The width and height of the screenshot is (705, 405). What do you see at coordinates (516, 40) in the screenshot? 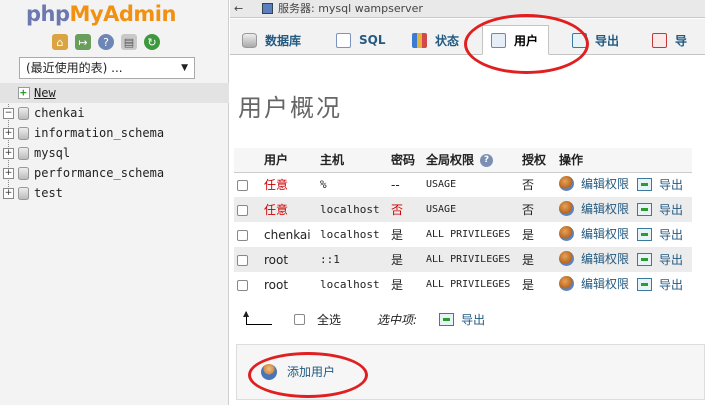
I see `tab-users: 用户` at bounding box center [516, 40].